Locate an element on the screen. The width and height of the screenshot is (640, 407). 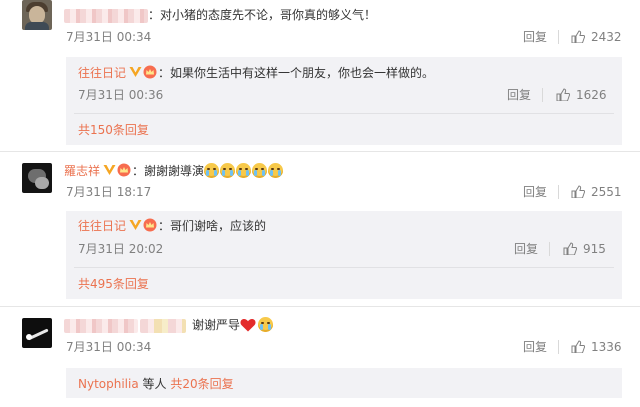
comment-2-time: 7月31日 18:17 is located at coordinates (109, 192).